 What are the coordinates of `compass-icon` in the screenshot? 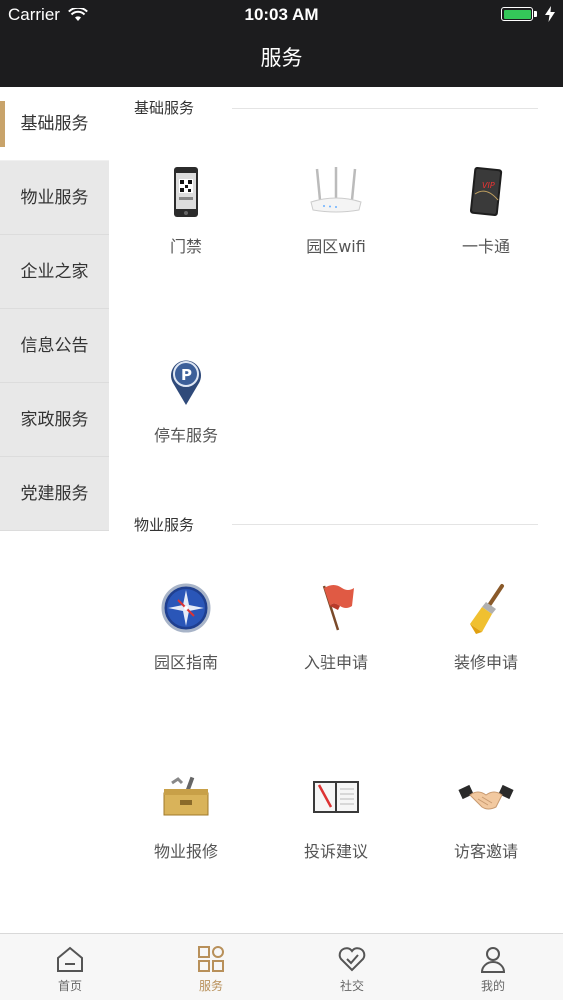 It's located at (186, 608).